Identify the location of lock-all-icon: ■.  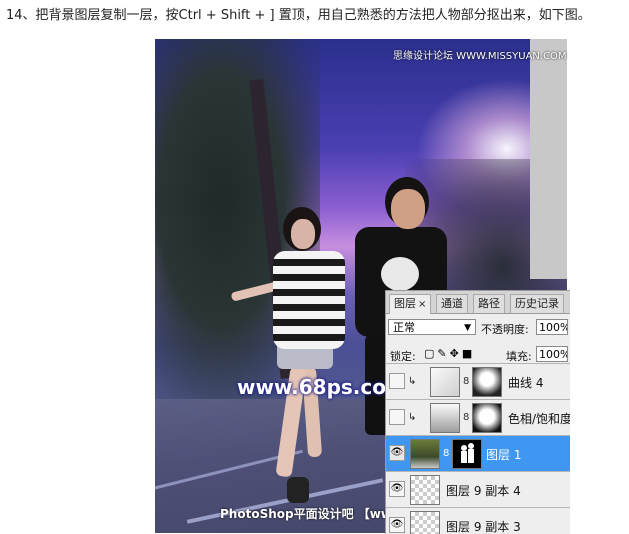
(468, 353).